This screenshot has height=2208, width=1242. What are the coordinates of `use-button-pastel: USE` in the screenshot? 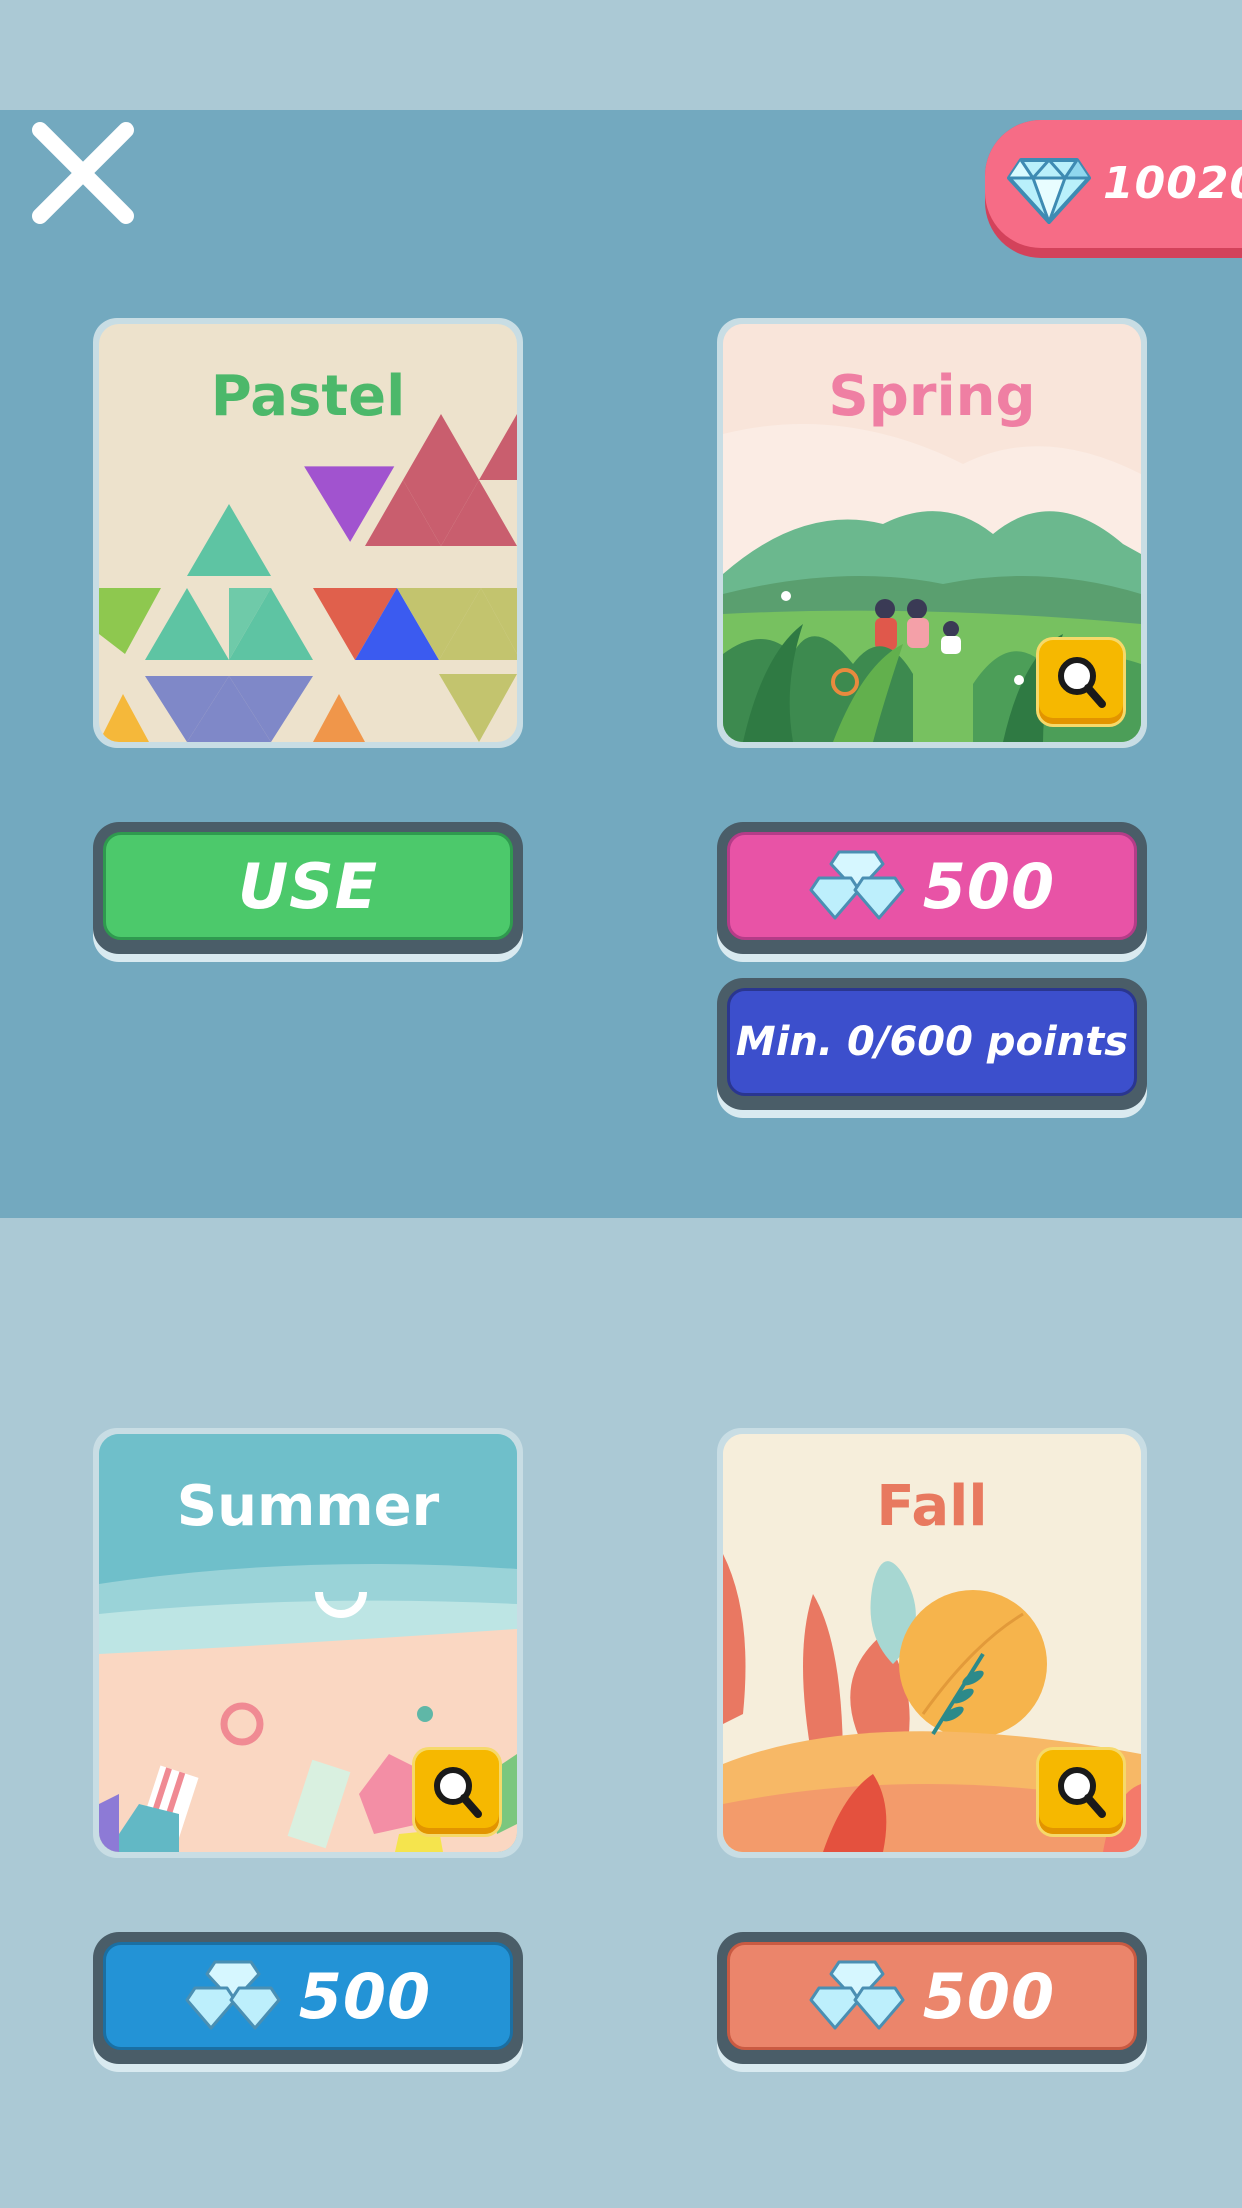 It's located at (308, 888).